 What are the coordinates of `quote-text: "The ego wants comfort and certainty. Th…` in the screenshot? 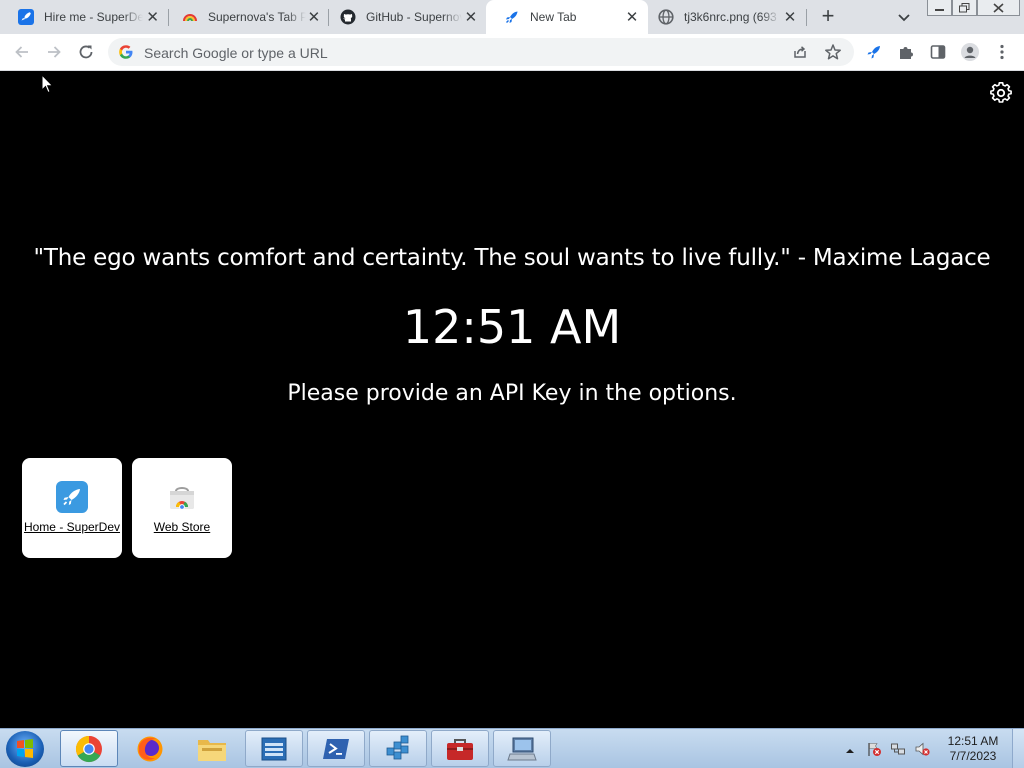 It's located at (512, 258).